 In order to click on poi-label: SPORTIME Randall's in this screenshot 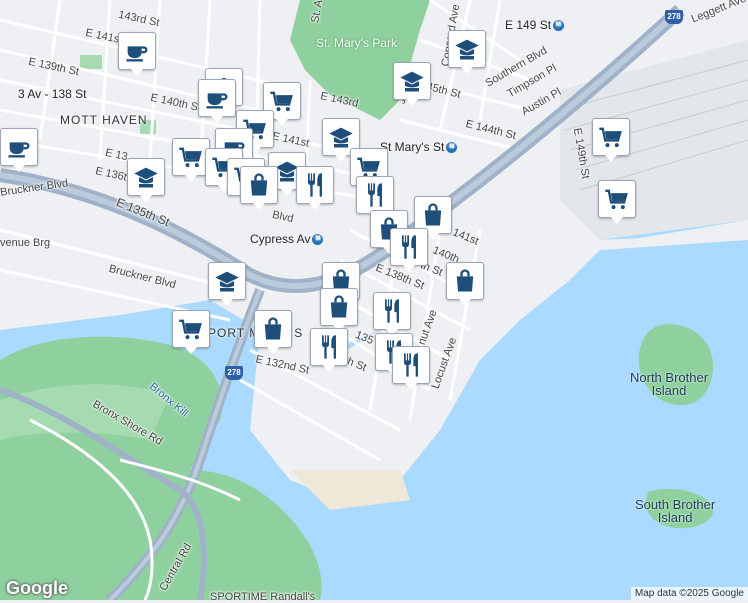, I will do `click(263, 597)`.